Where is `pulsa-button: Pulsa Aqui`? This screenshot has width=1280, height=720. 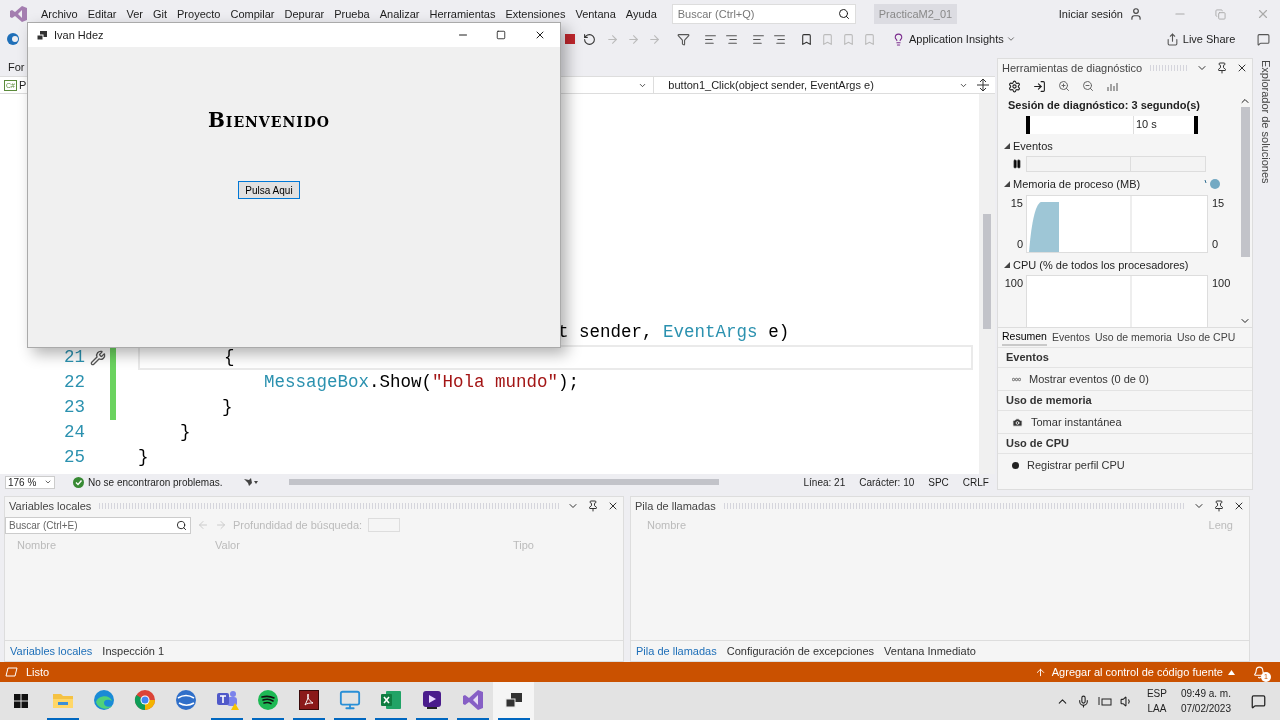
pulsa-button: Pulsa Aqui is located at coordinates (269, 190).